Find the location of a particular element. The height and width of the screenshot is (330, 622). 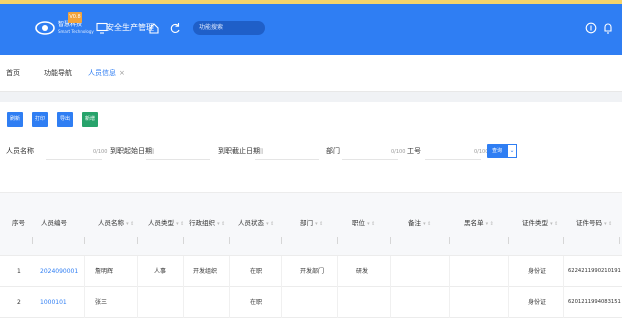

export-button: 导出 is located at coordinates (65, 119).